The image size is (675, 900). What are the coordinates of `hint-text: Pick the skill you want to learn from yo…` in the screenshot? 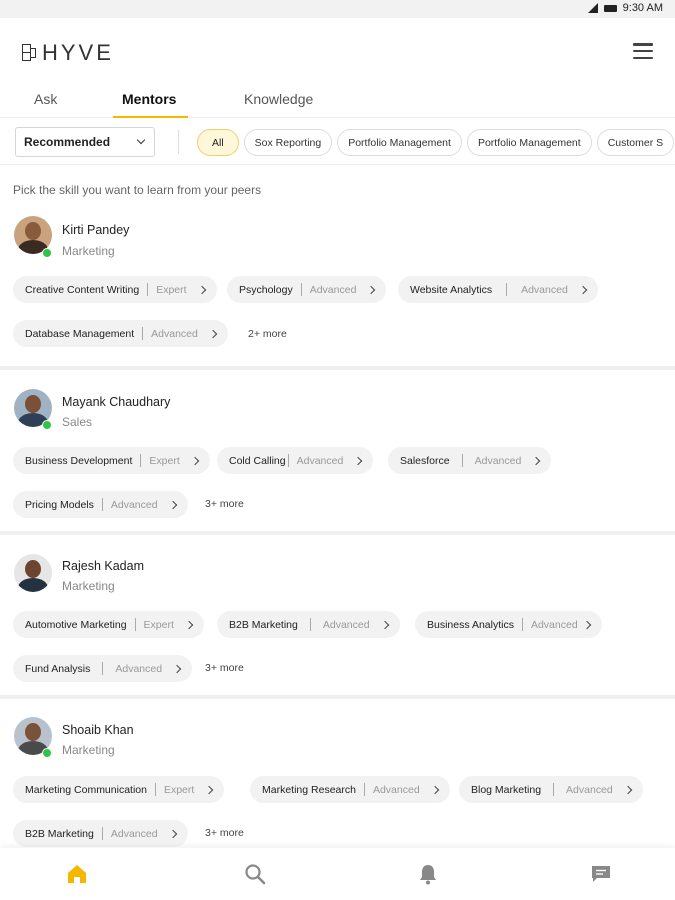 It's located at (137, 190).